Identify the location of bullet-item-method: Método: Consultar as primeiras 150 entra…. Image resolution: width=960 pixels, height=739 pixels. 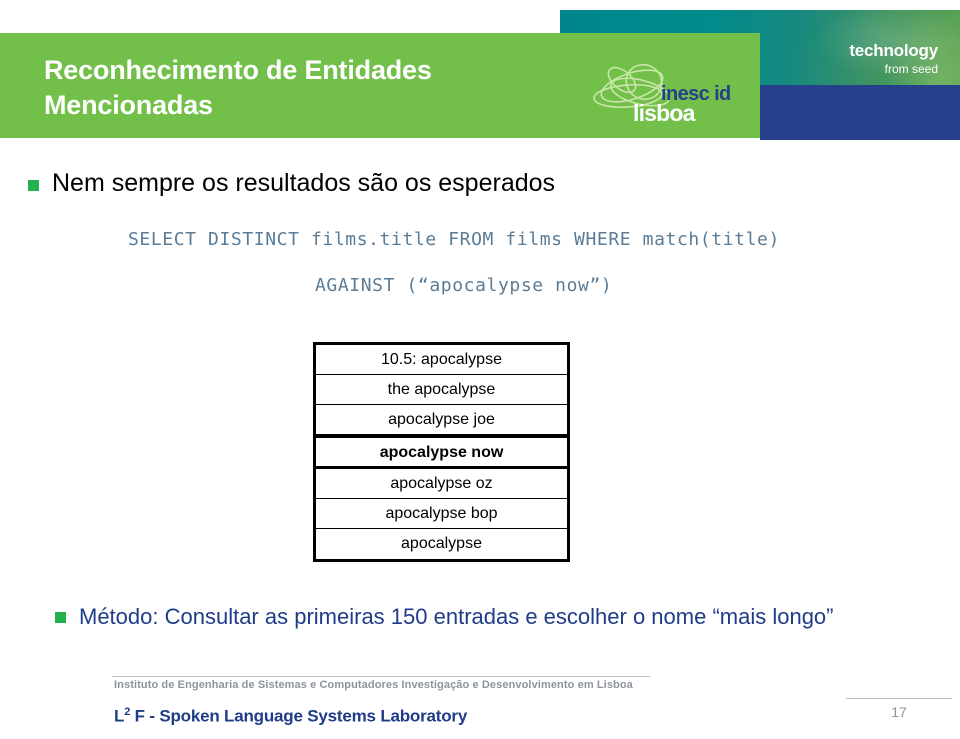
(490, 617).